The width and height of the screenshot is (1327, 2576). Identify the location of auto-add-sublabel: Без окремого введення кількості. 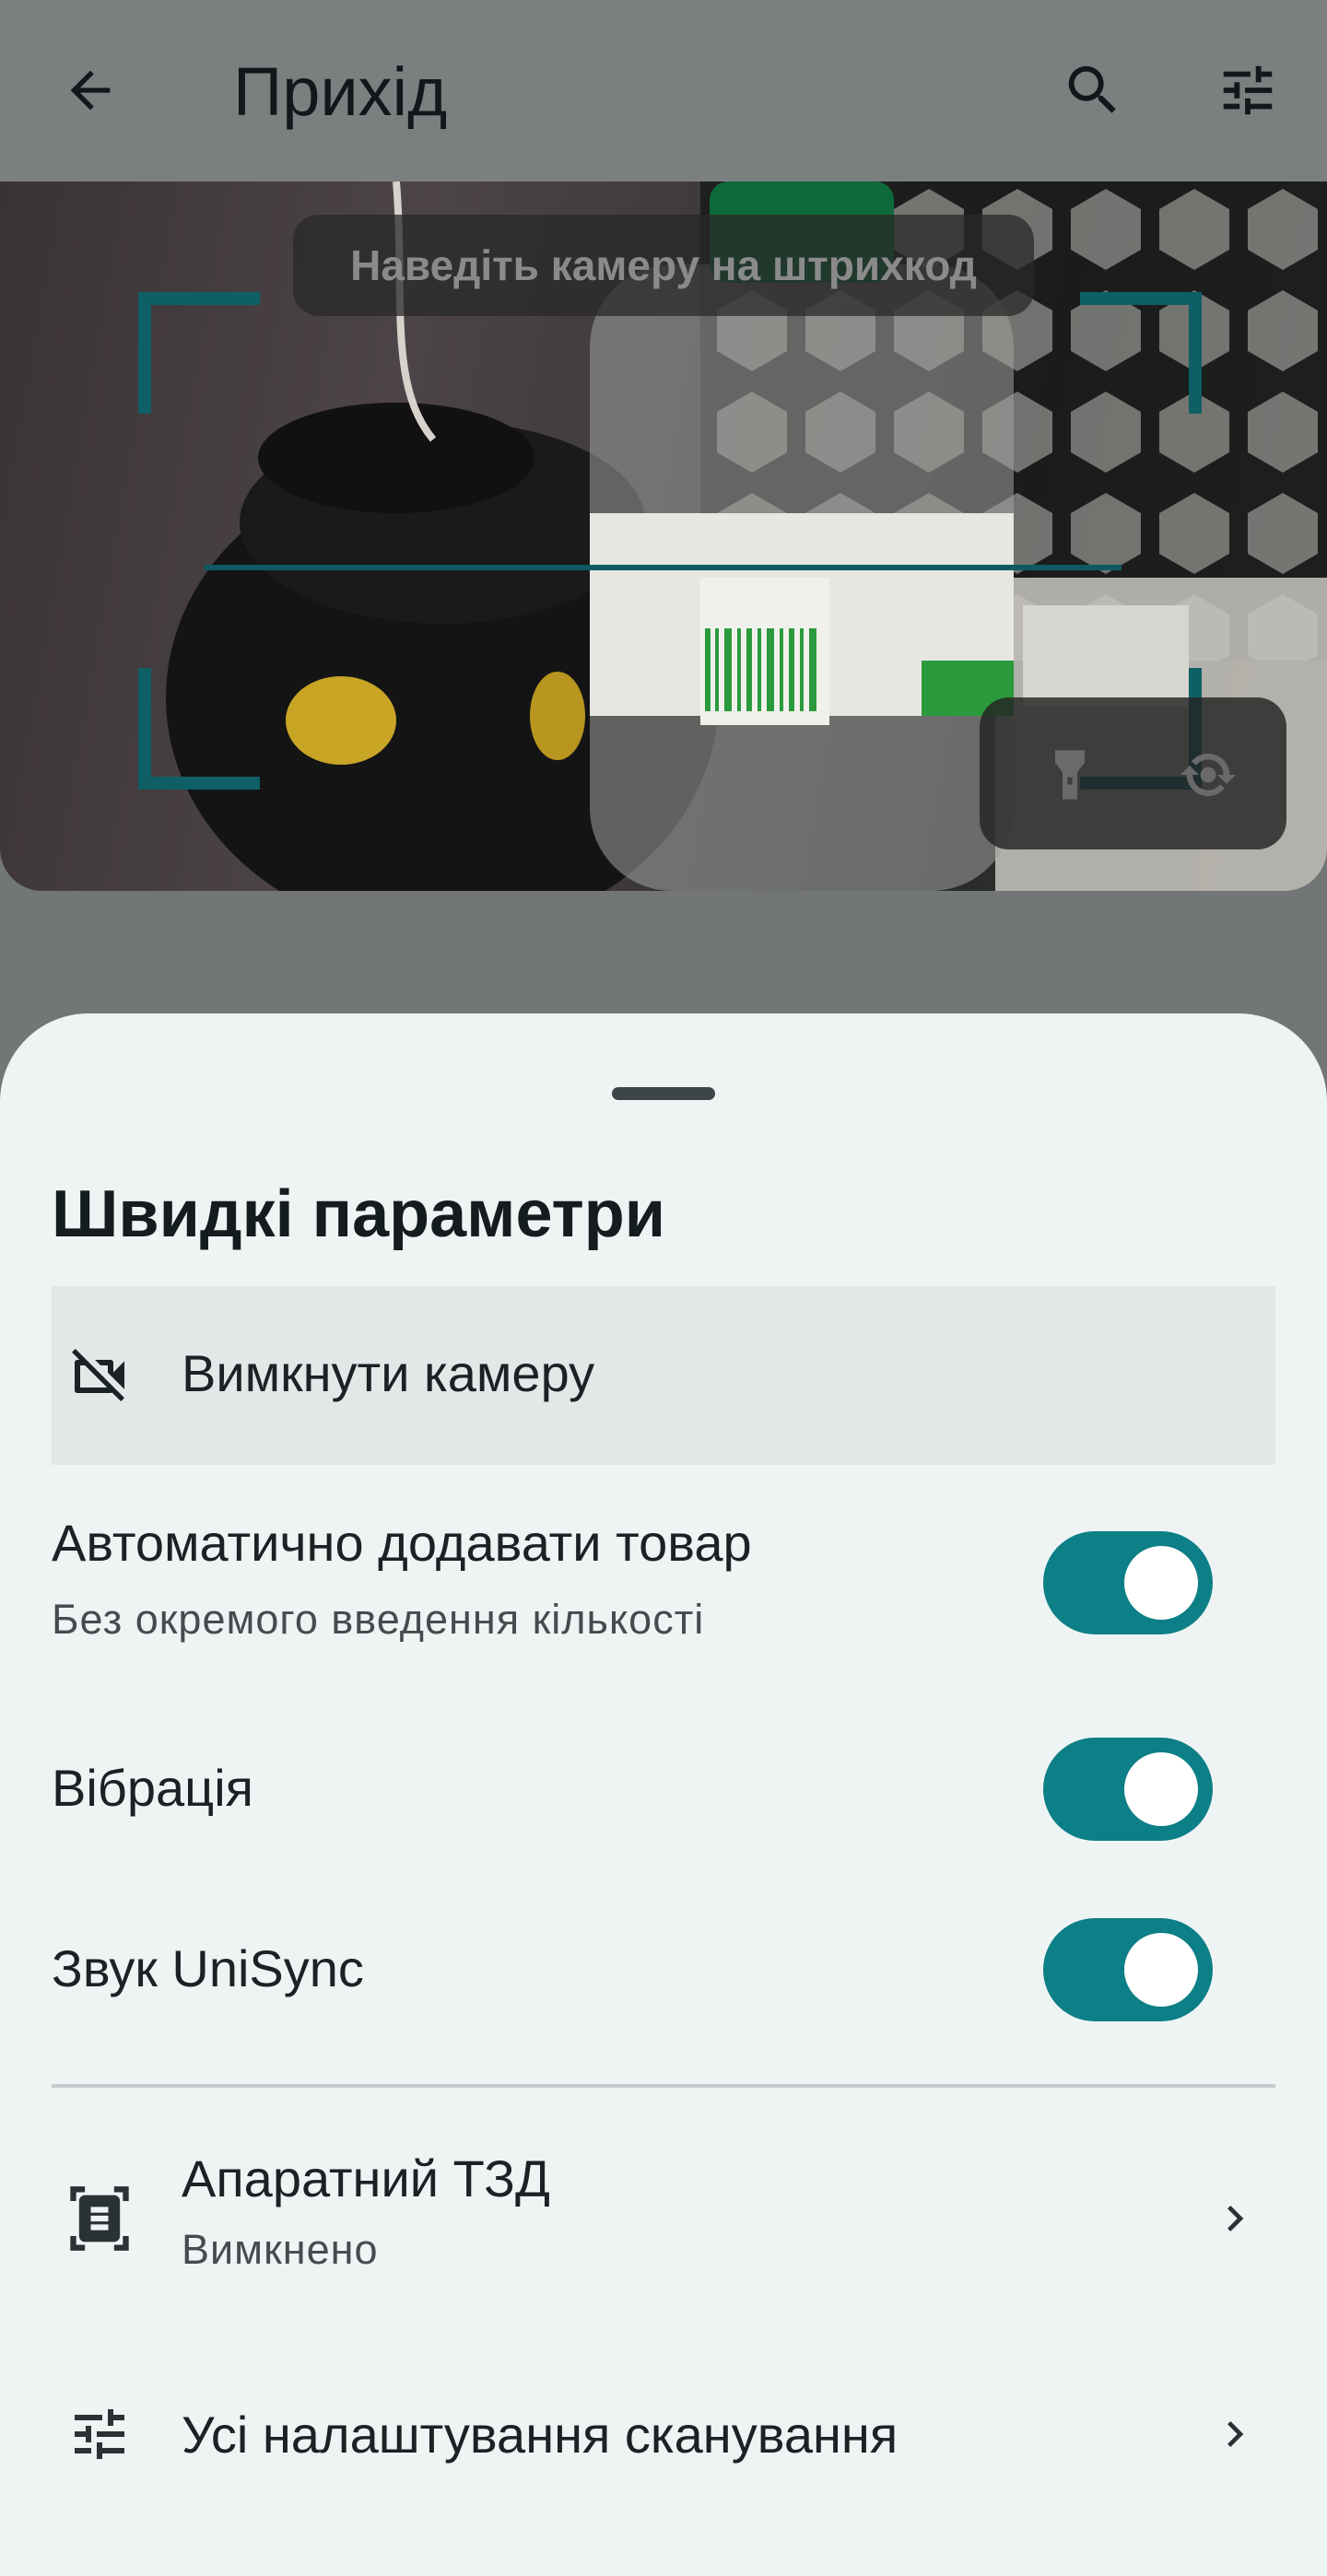
(378, 1619).